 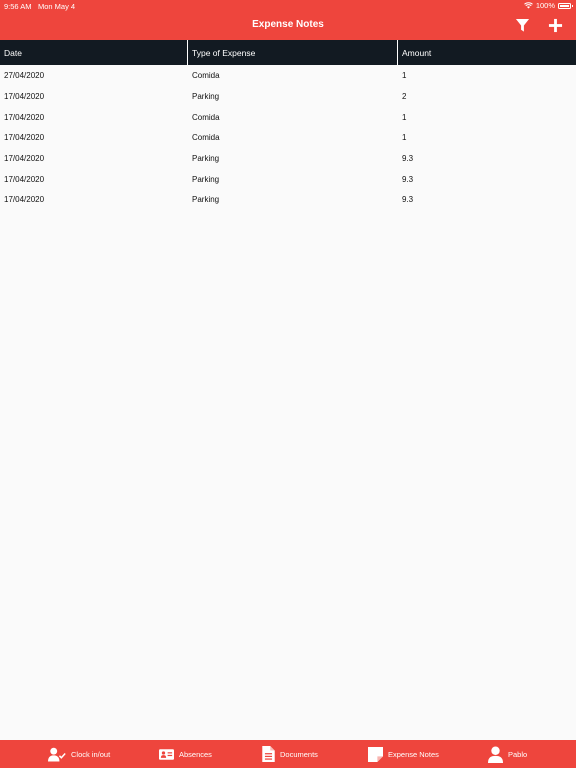 I want to click on filter-icon, so click(x=522, y=25).